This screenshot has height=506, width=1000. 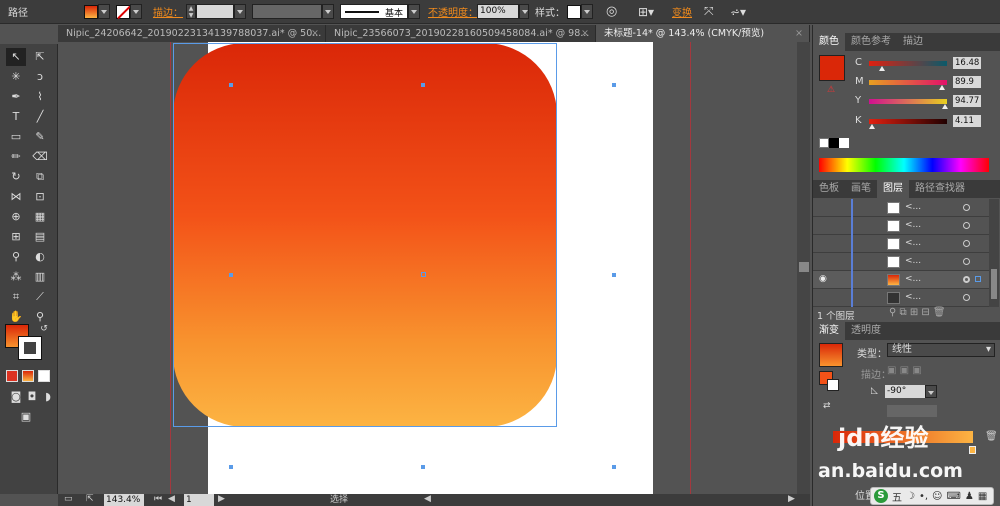 What do you see at coordinates (503, 11) in the screenshot?
I see `opacity-field: 100%` at bounding box center [503, 11].